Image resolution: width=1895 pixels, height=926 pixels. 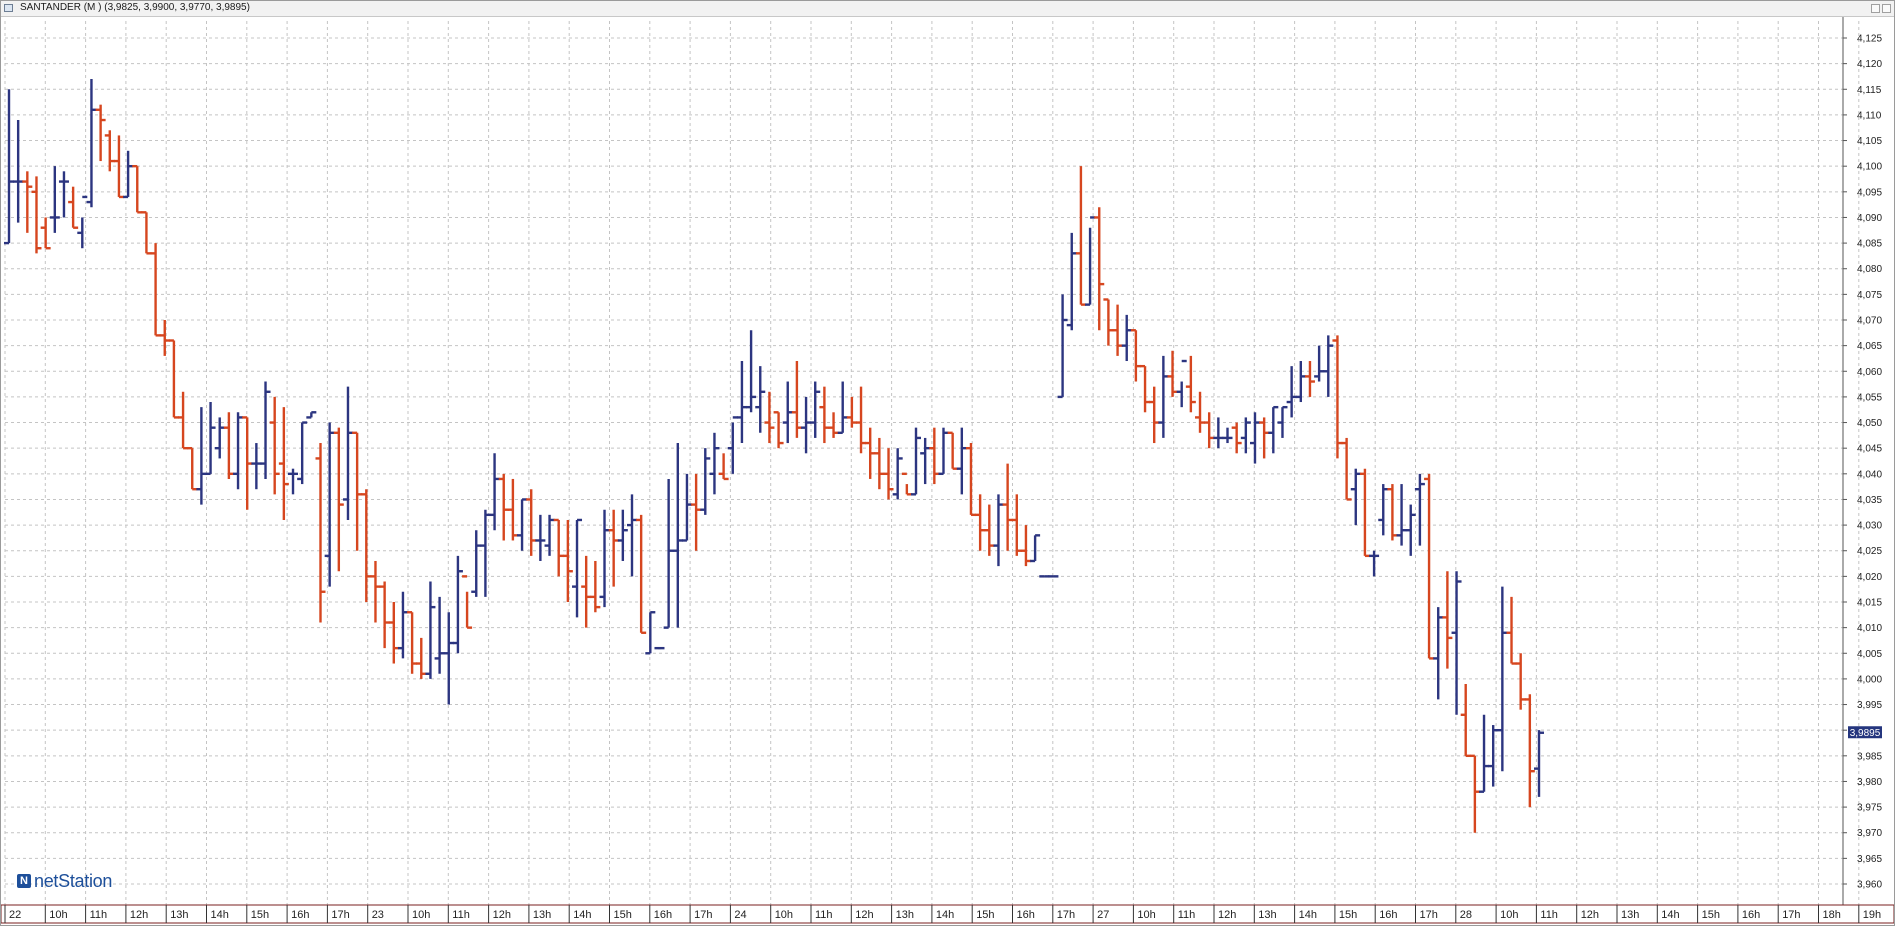 What do you see at coordinates (1869, 859) in the screenshot?
I see `y-tick-label: 3,965` at bounding box center [1869, 859].